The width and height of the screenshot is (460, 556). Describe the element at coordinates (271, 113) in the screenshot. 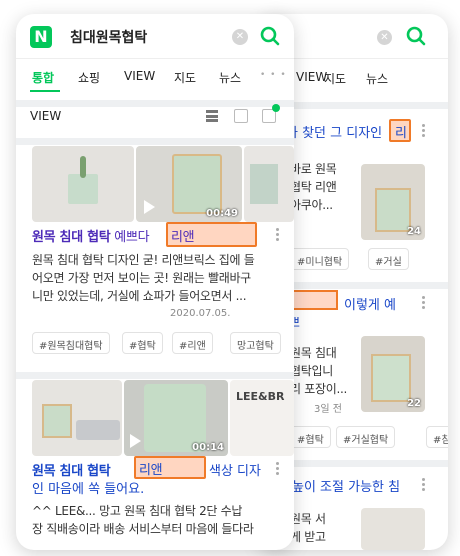

I see `video-view-icon` at that location.